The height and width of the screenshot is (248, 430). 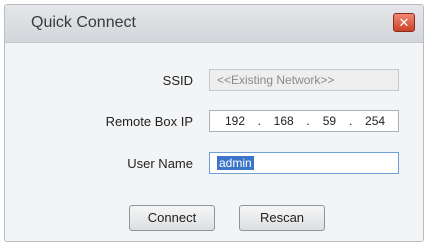 I want to click on user-name-input: admin, so click(x=304, y=163).